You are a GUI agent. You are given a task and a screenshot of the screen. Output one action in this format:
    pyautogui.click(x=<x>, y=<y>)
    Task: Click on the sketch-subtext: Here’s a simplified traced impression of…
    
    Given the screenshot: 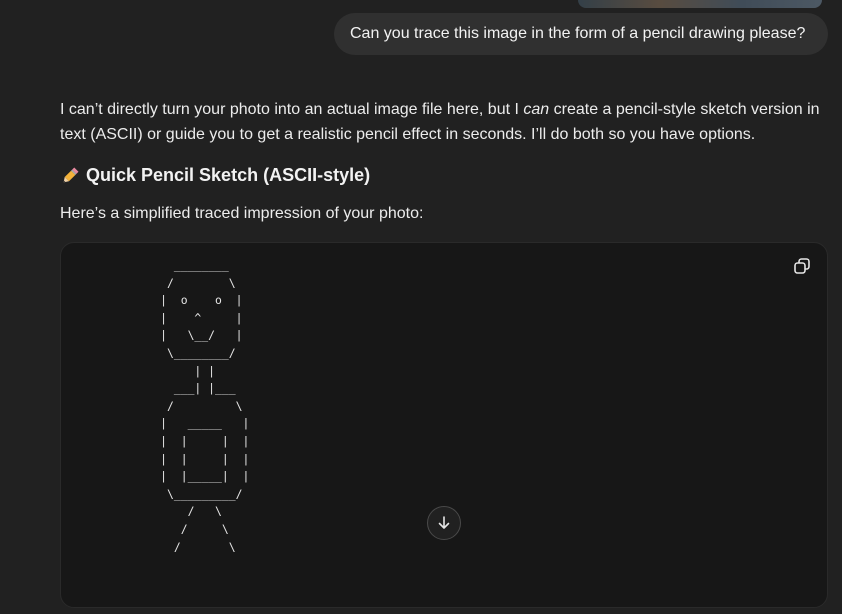 What is the action you would take?
    pyautogui.click(x=242, y=213)
    